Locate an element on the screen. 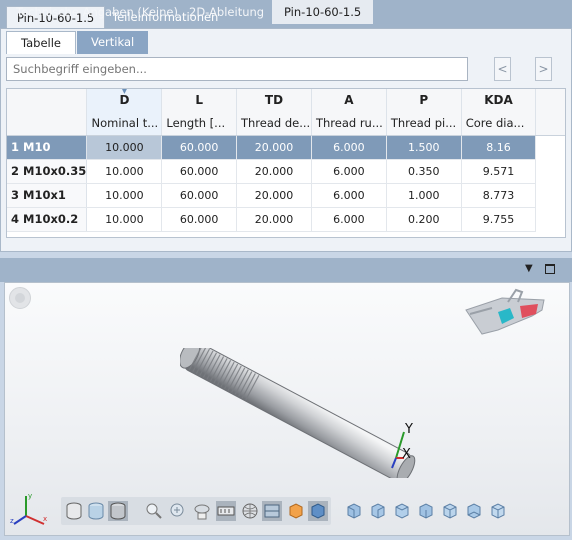  column-header-filler is located at coordinates (550, 100).